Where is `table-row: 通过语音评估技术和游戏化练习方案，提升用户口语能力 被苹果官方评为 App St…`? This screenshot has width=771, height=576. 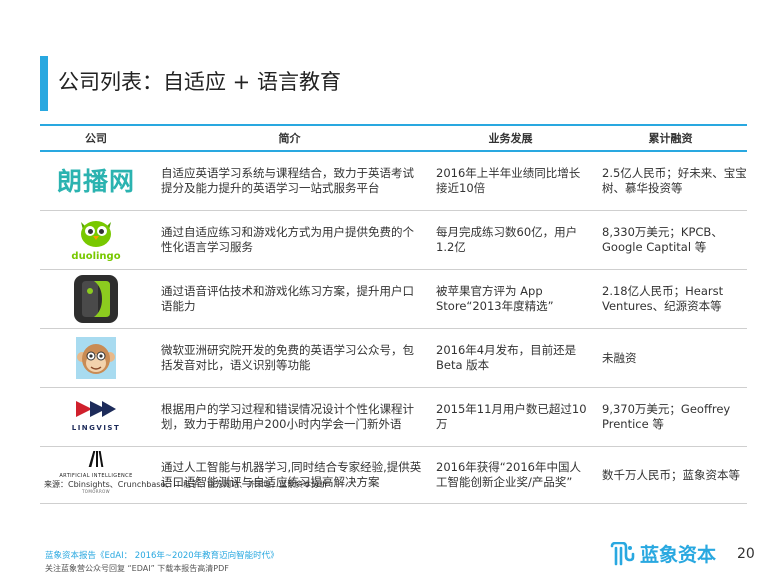
table-row: 通过语音评估技术和游戏化练习方案，提升用户口语能力 被苹果官方评为 App St… is located at coordinates (393, 299).